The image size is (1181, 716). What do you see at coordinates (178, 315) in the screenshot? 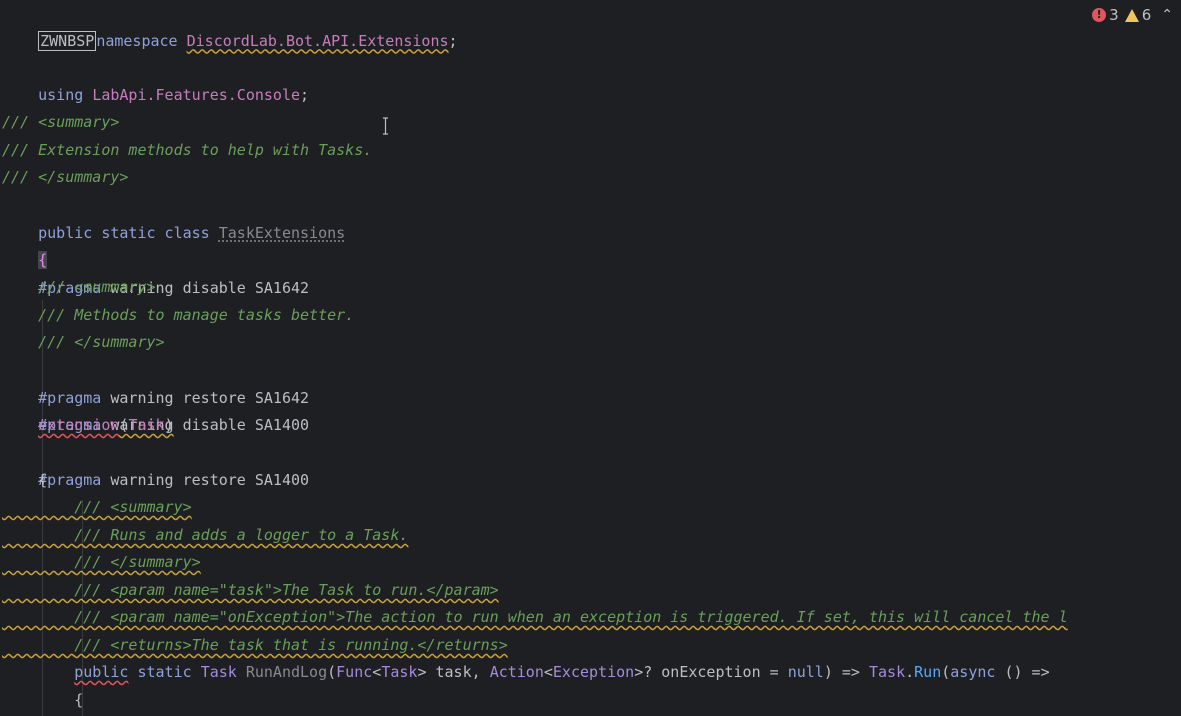
I see `code-line-12: /// Methods to manage tasks better.` at bounding box center [178, 315].